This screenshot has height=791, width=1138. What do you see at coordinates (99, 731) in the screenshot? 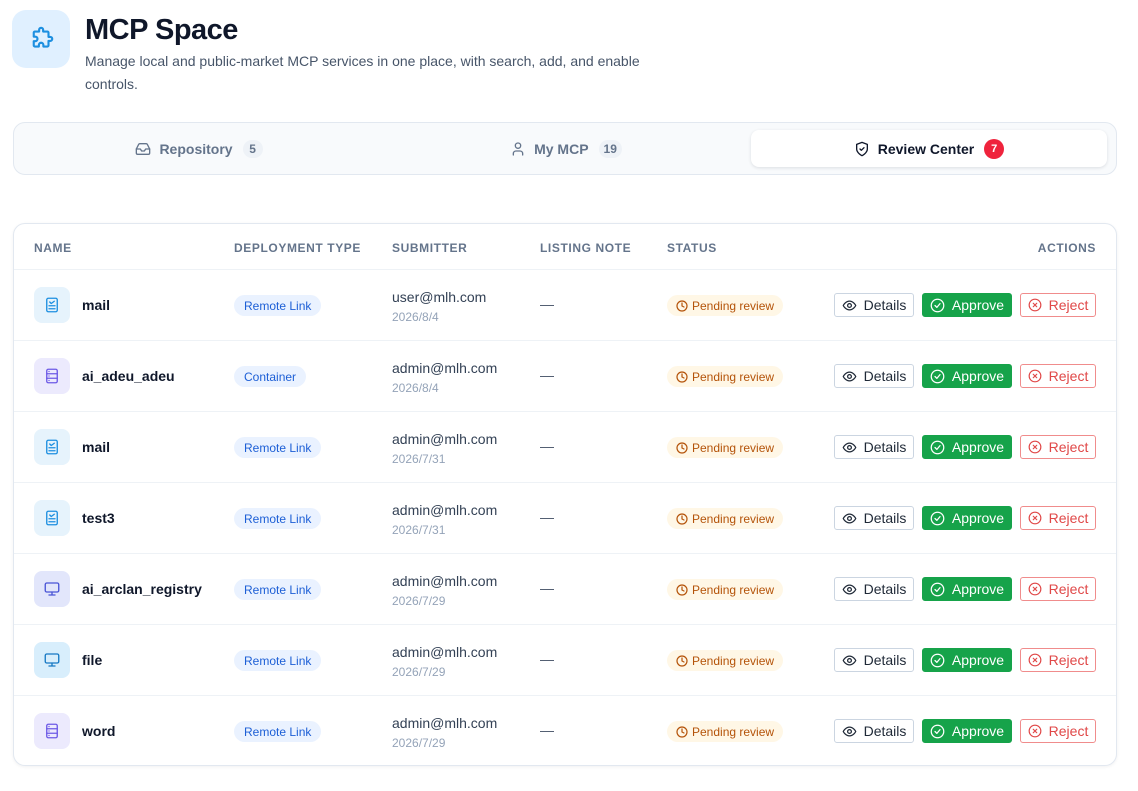
I see `row-name: word` at bounding box center [99, 731].